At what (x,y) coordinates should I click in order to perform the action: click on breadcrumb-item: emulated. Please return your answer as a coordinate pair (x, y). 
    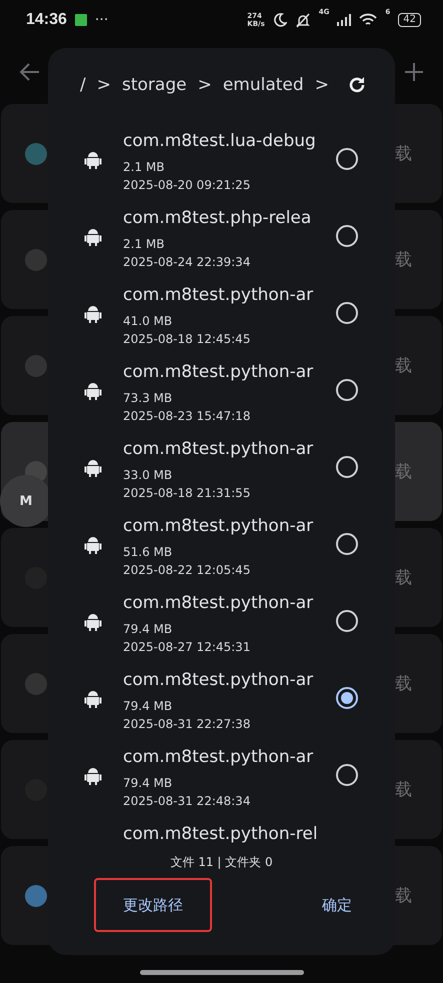
    Looking at the image, I should click on (263, 84).